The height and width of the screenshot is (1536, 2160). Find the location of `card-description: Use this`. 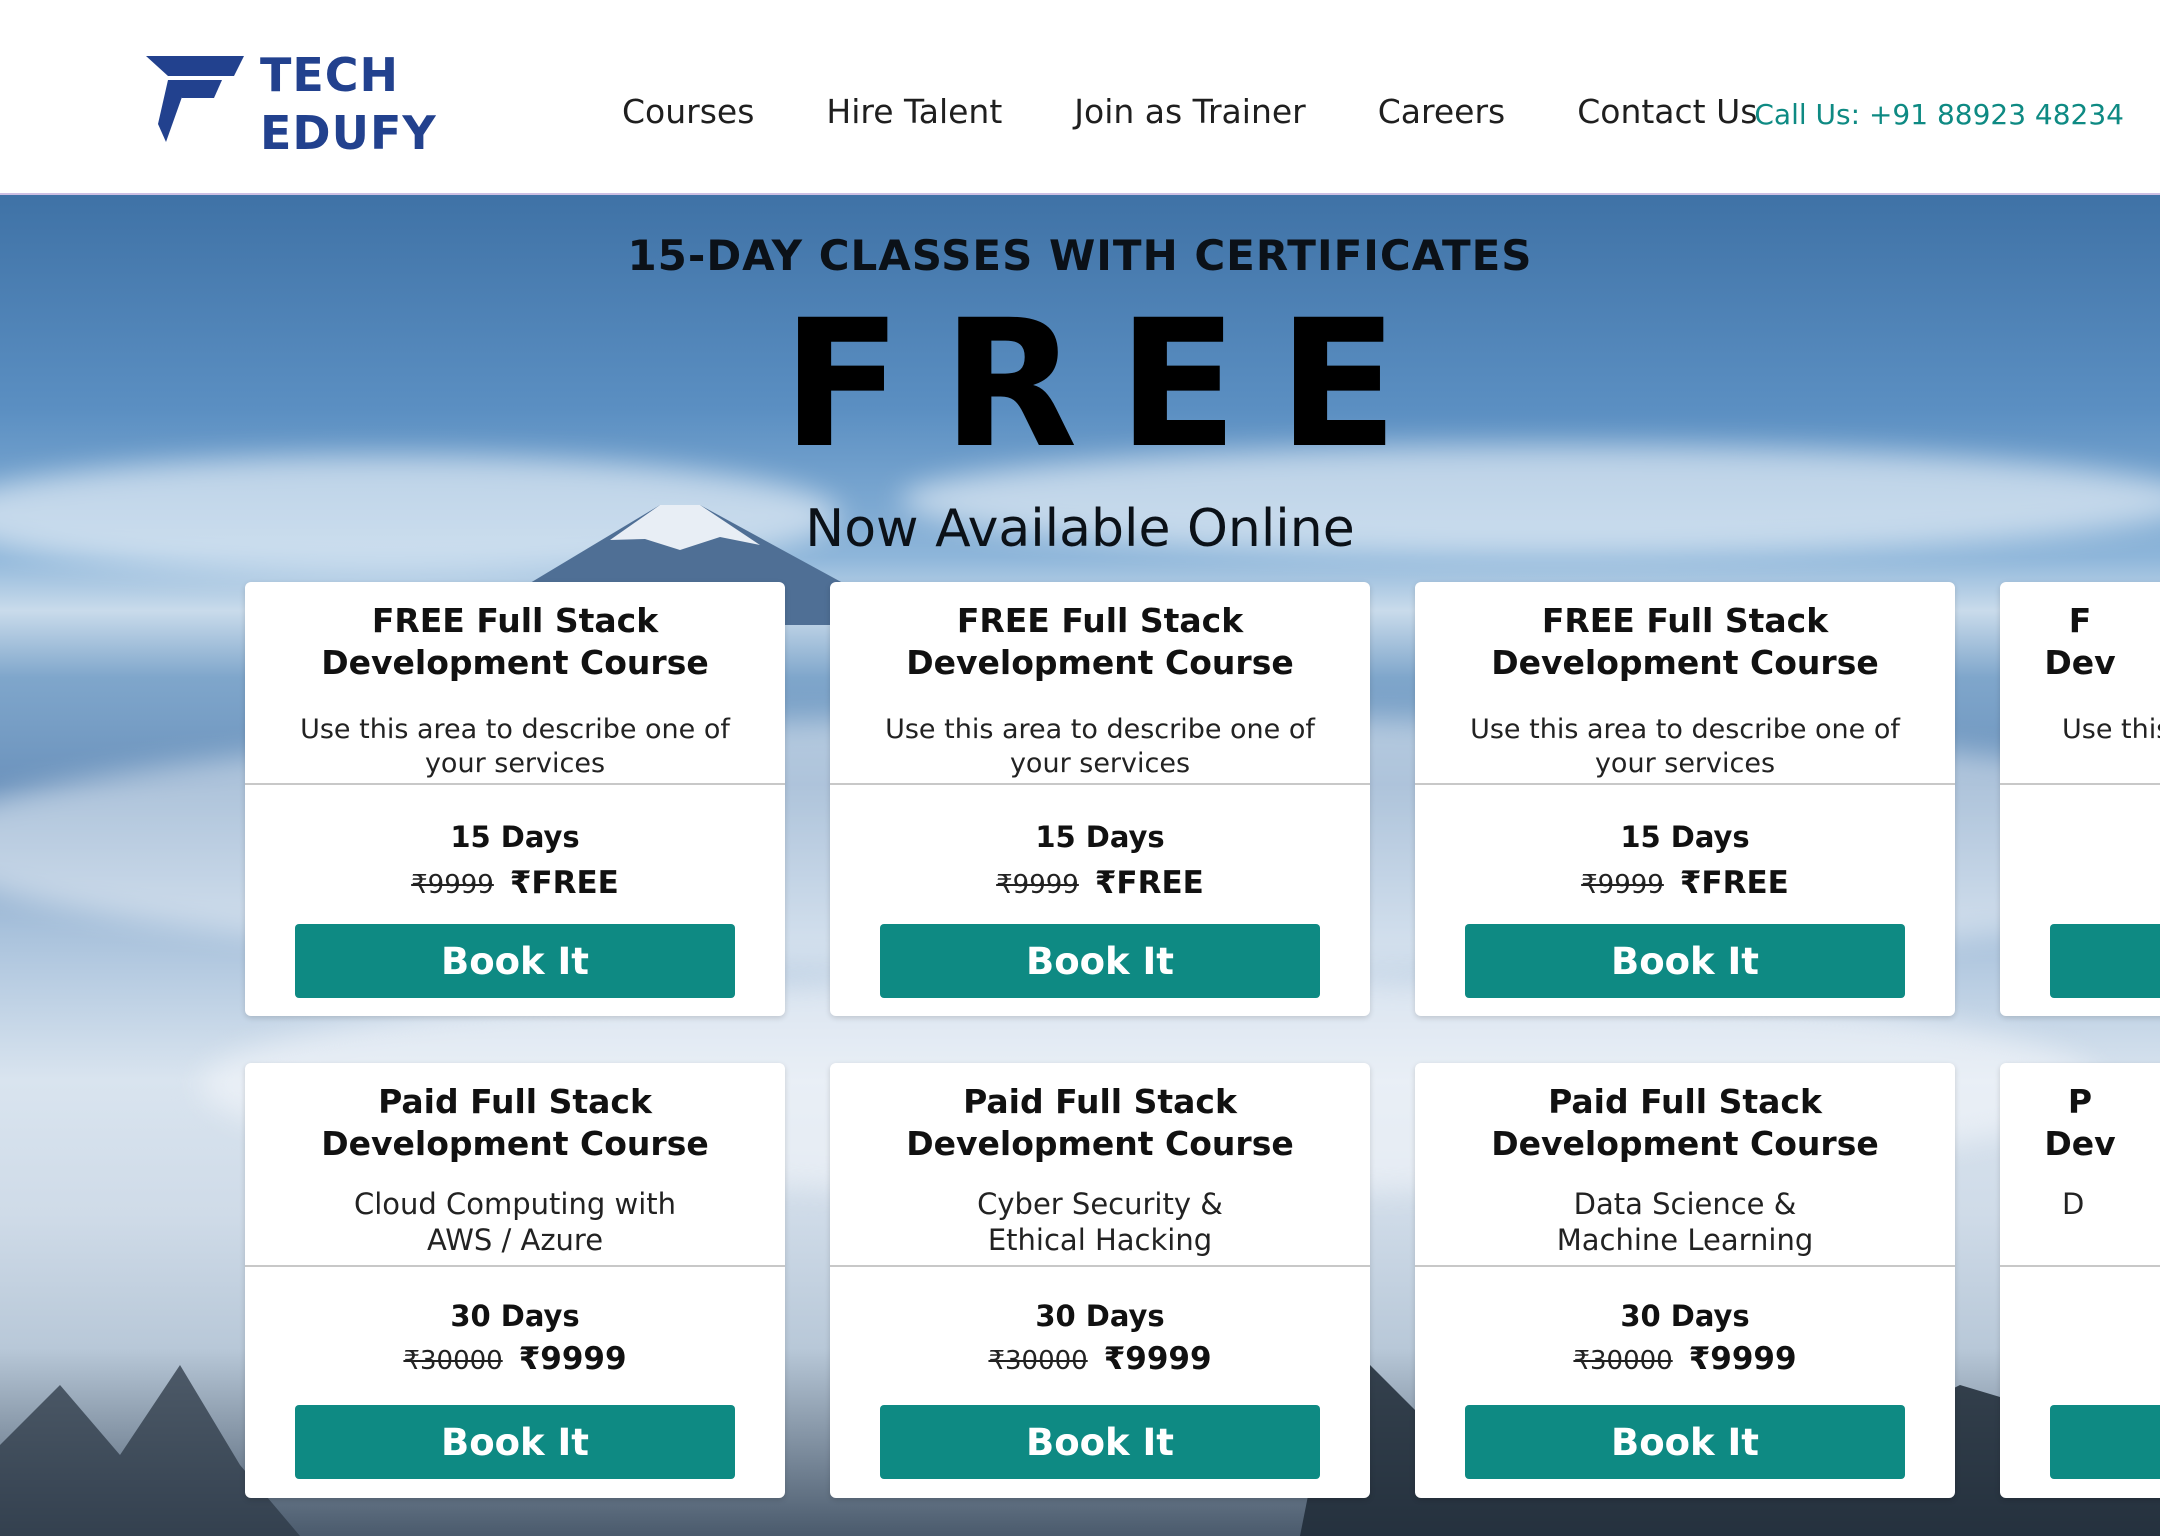

card-description: Use this is located at coordinates (2111, 729).